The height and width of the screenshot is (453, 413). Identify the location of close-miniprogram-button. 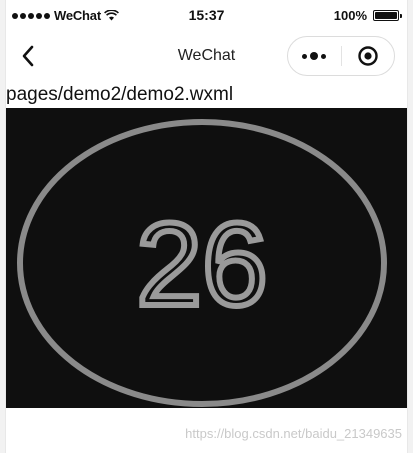
(368, 56).